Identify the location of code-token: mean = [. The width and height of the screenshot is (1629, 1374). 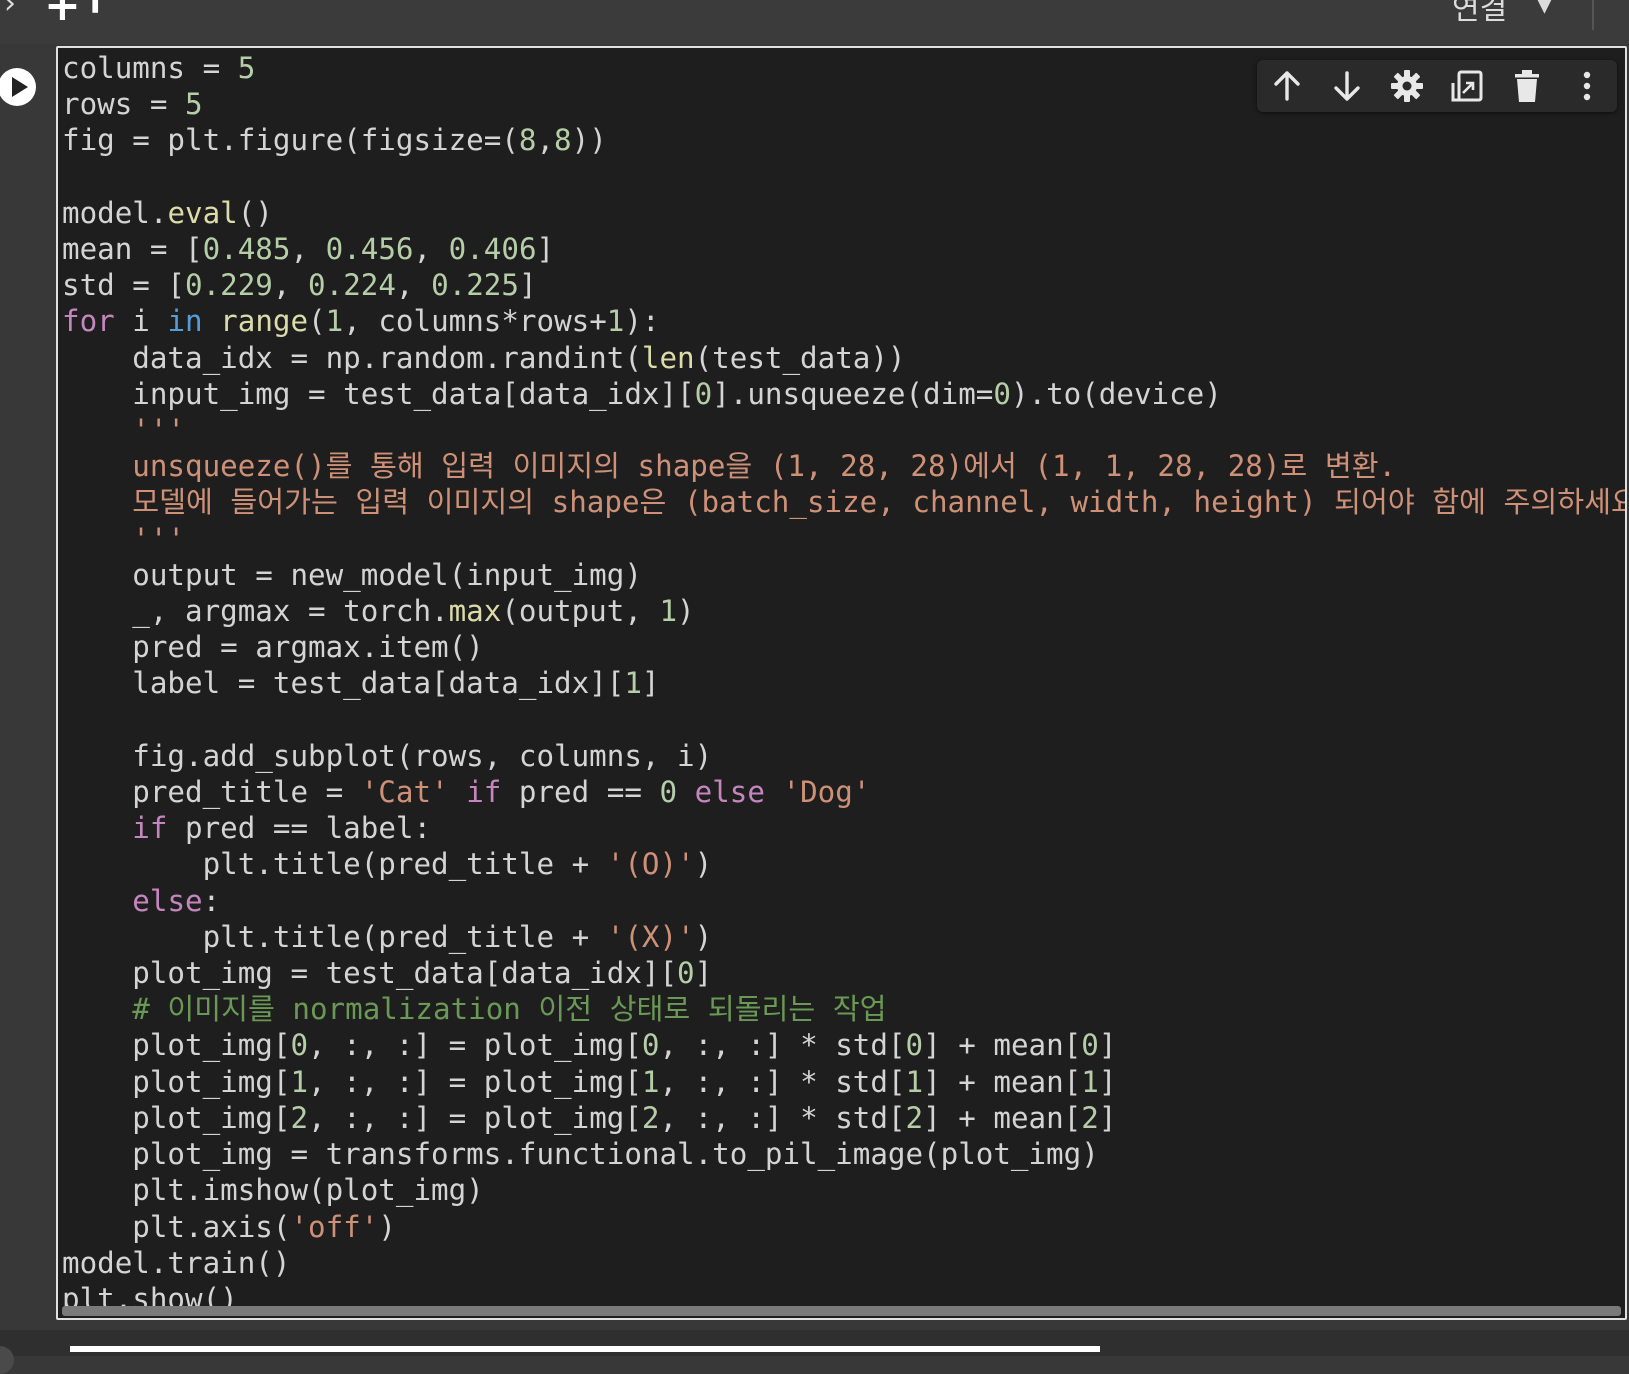
(132, 249).